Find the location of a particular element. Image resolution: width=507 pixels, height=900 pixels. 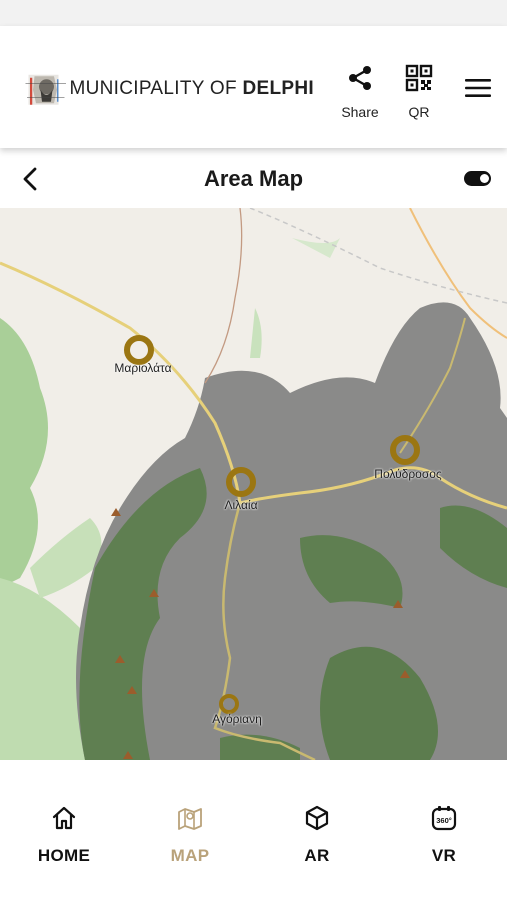

qr-label: QR is located at coordinates (419, 112).